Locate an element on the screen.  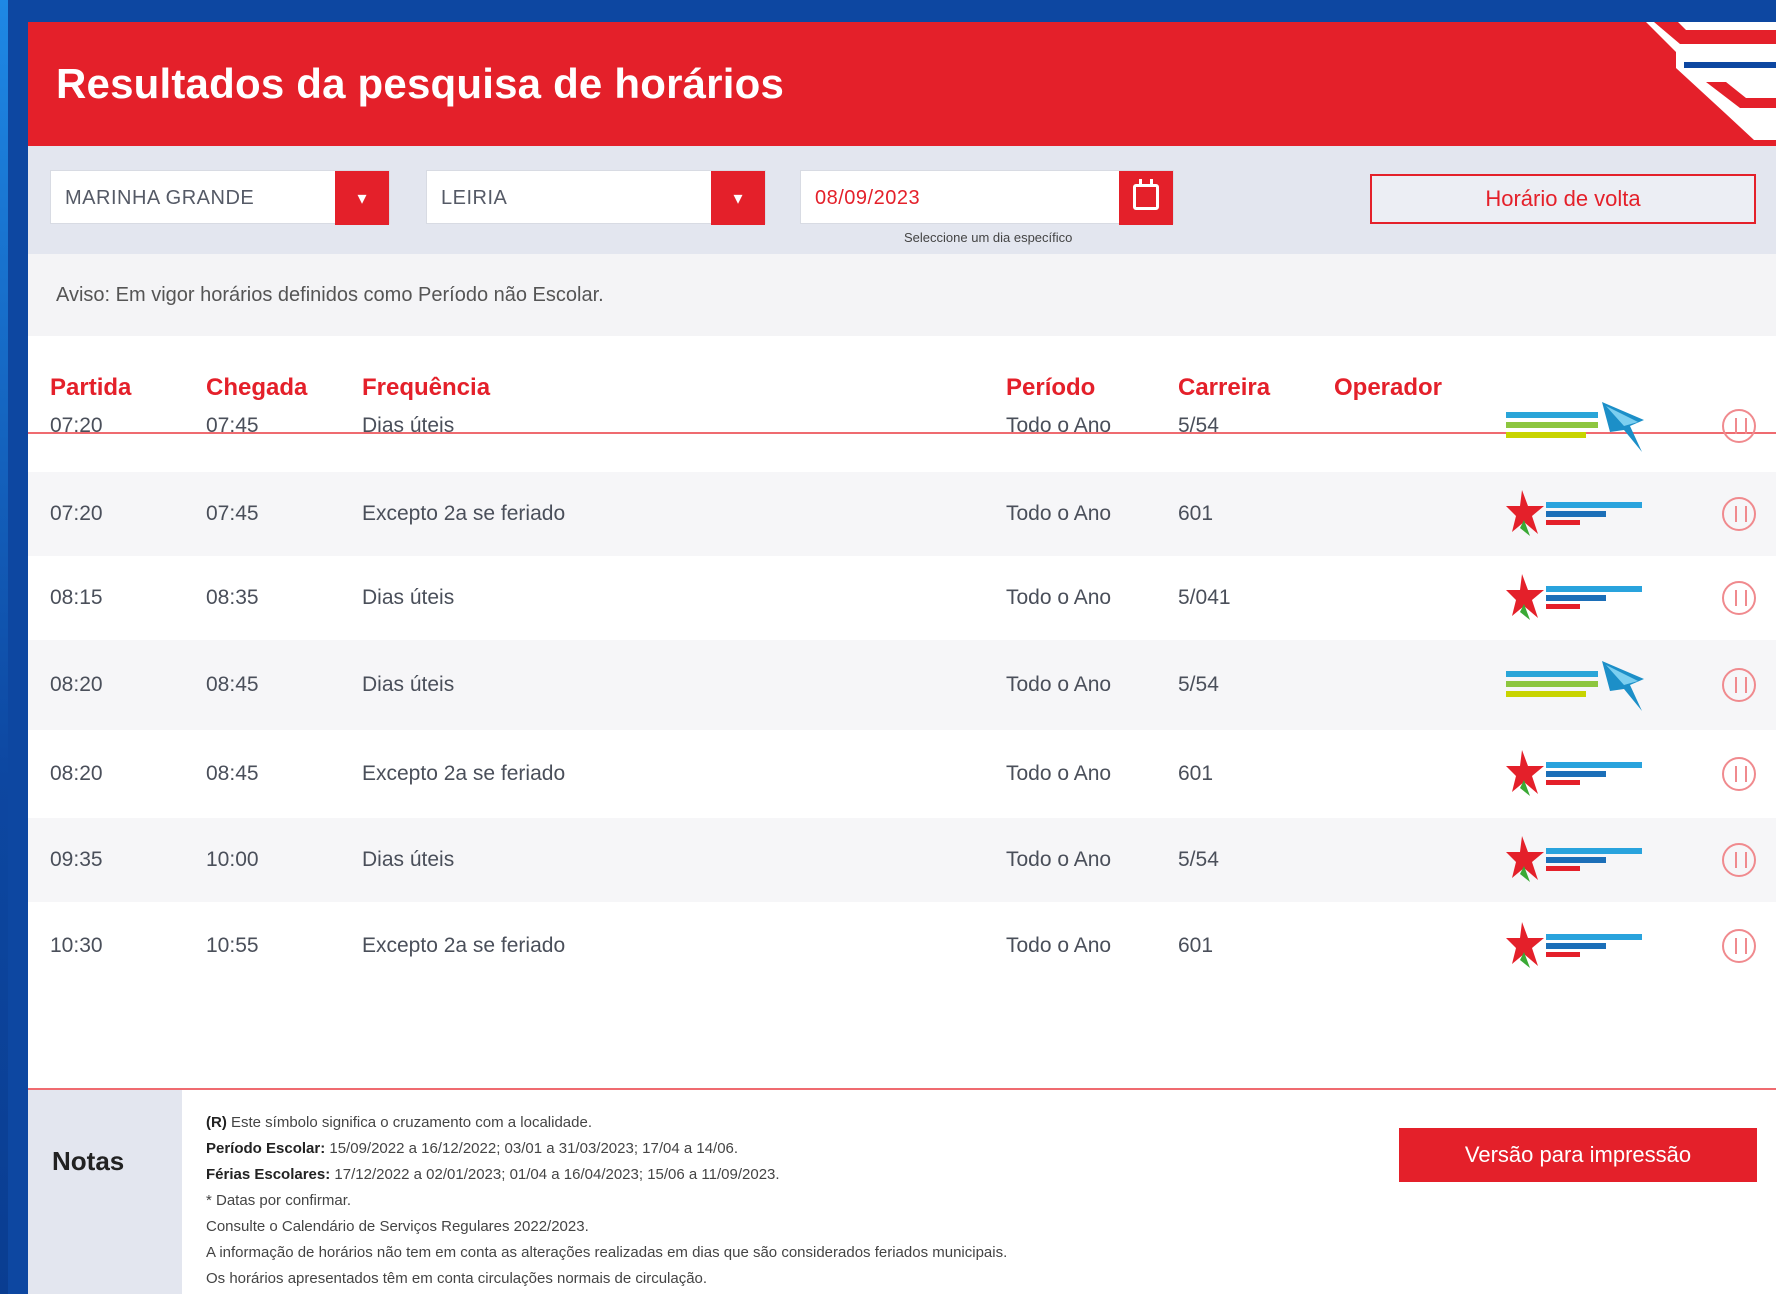
notes-line: * Datas por confirmar. is located at coordinates (716, 1201).